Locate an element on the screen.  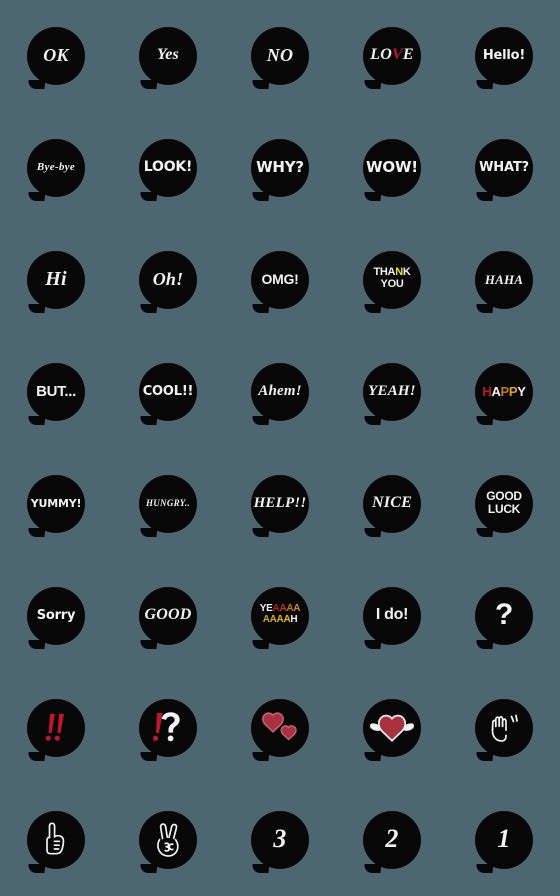
sticker-label-bye-bye: Bye-bye is located at coordinates (56, 166).